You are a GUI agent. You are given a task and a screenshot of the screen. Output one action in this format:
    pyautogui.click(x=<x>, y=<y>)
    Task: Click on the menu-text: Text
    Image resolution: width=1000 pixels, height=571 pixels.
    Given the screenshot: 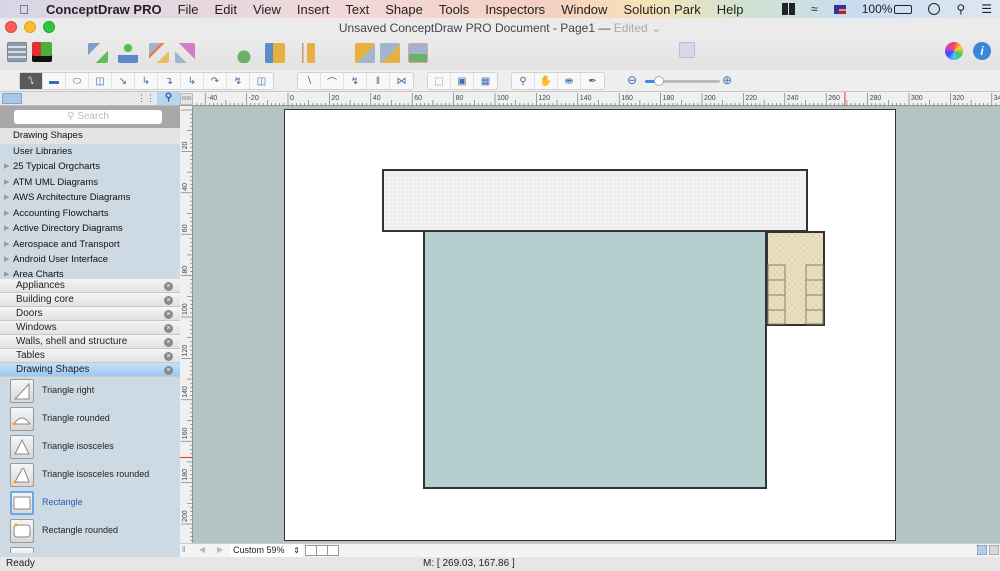 What is the action you would take?
    pyautogui.click(x=357, y=9)
    